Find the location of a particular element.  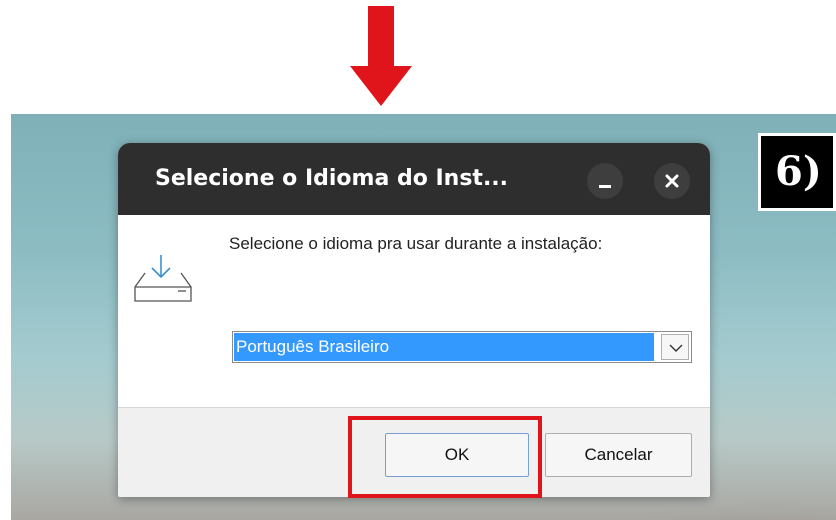

close-button is located at coordinates (672, 181).